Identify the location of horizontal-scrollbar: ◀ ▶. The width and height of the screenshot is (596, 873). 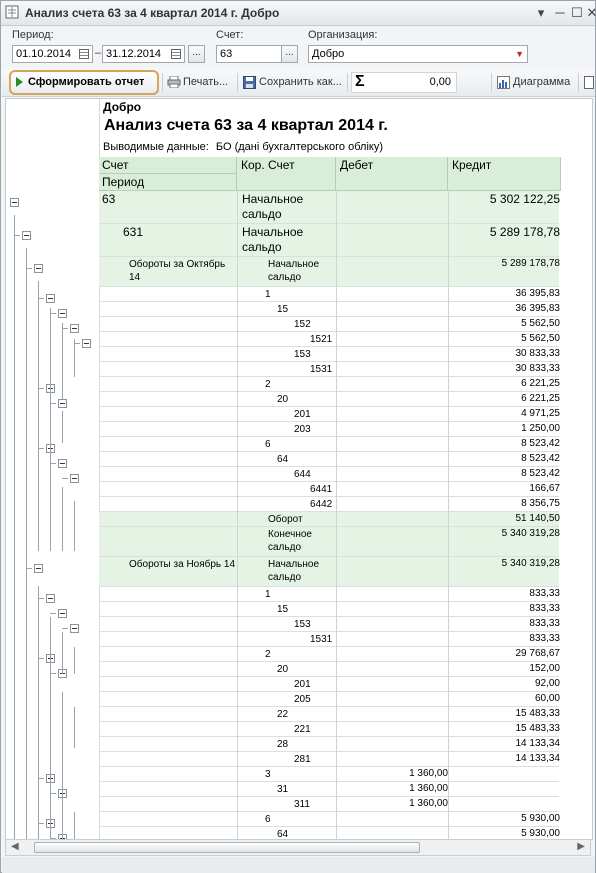
(298, 847).